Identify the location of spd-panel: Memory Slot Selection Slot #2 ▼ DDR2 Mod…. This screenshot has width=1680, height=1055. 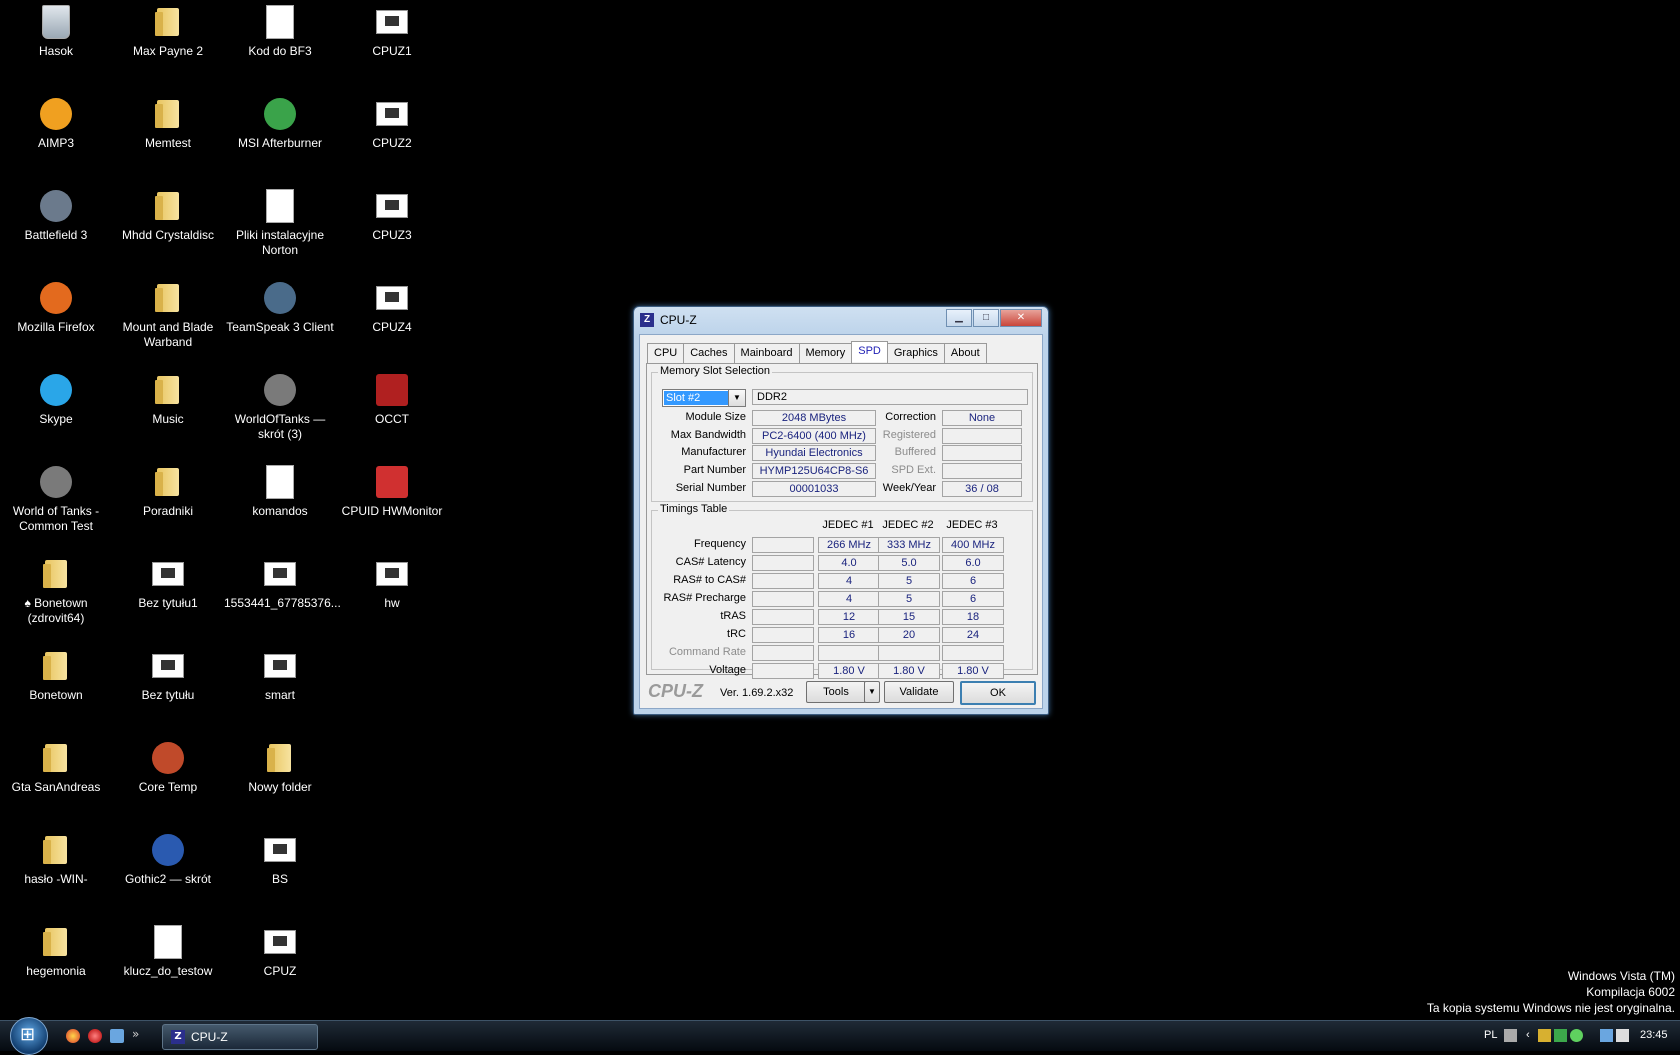
(842, 521).